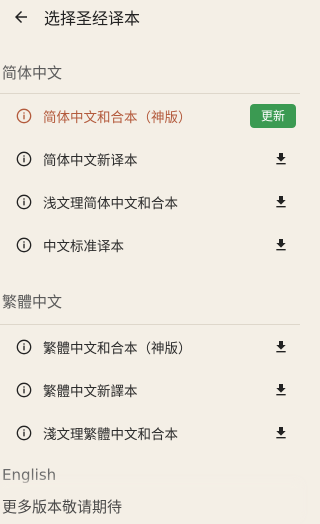  What do you see at coordinates (29, 475) in the screenshot?
I see `section-header-english: English` at bounding box center [29, 475].